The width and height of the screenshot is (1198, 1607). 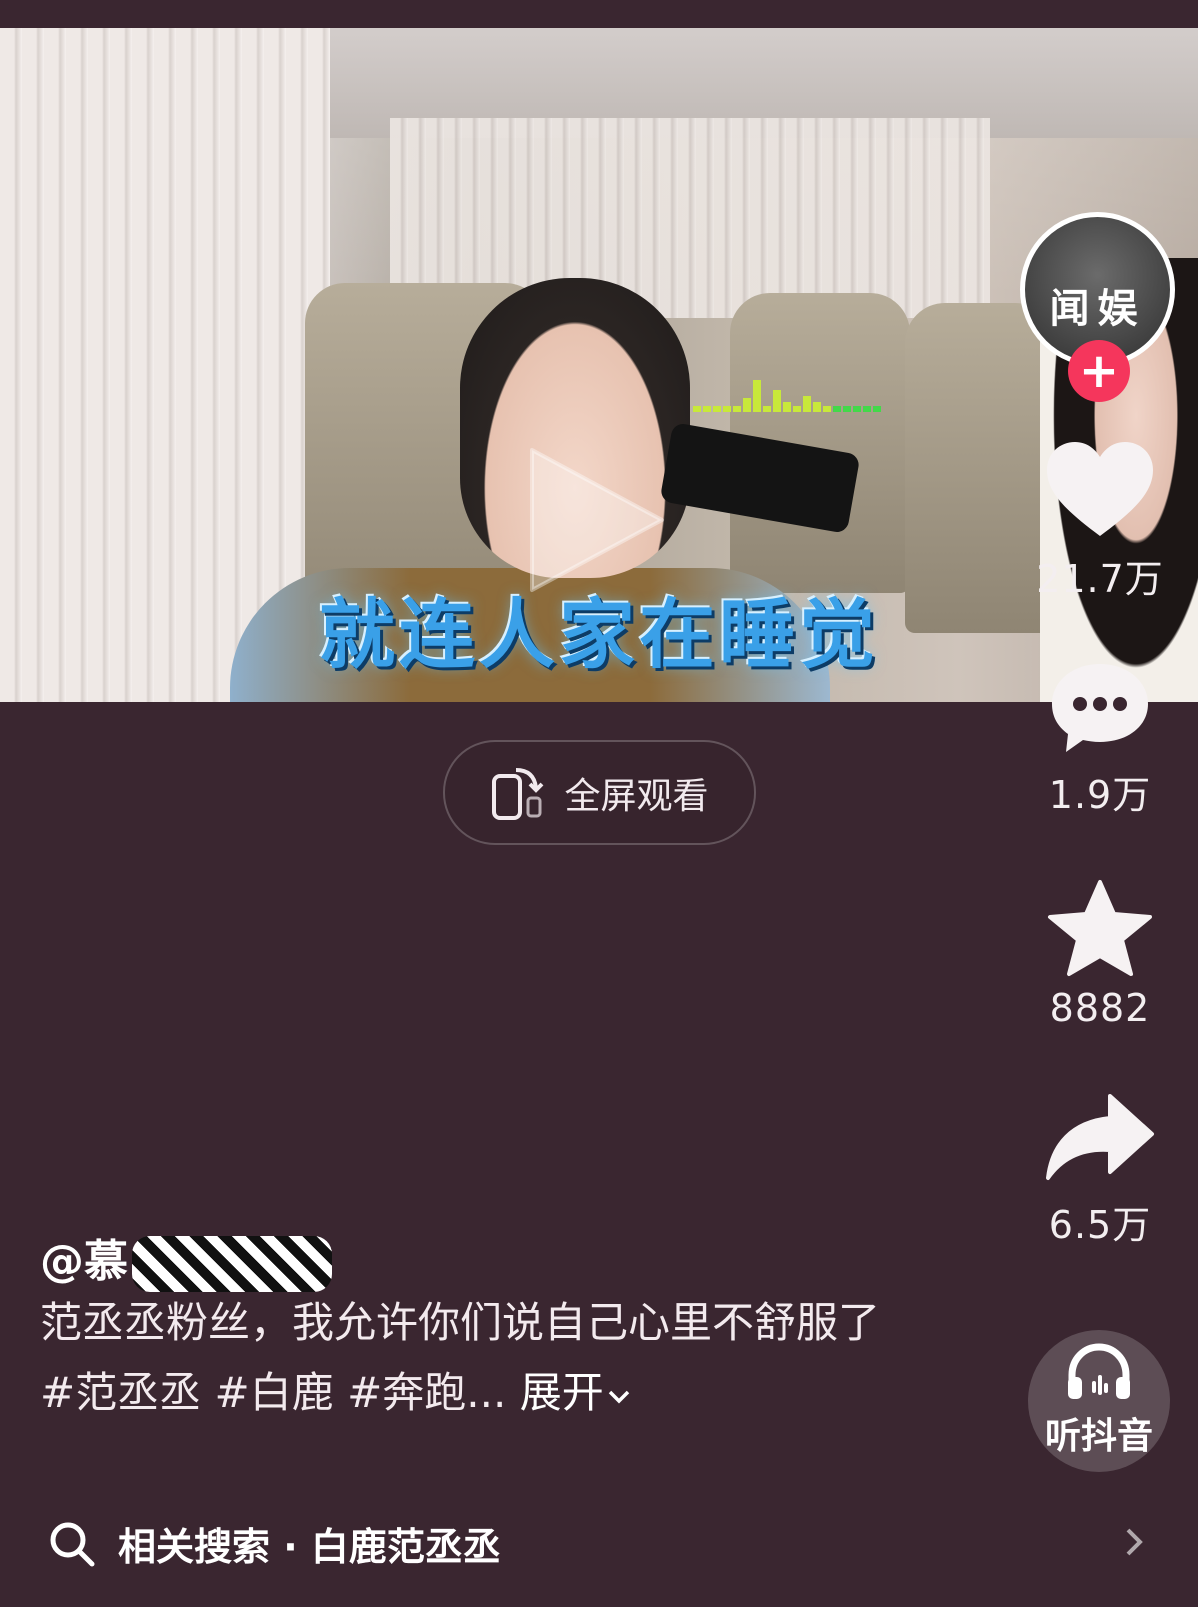 I want to click on favorite-count: 8882, so click(x=1100, y=1008).